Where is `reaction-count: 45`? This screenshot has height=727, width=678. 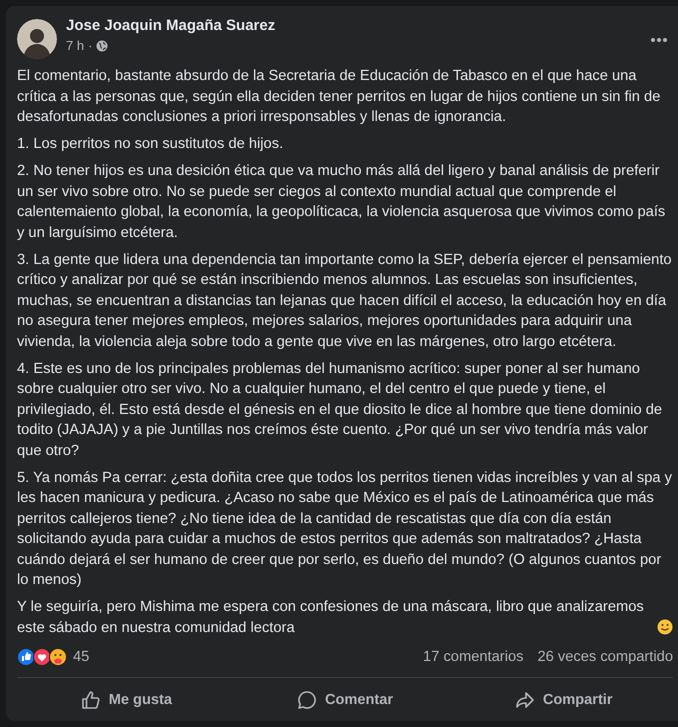 reaction-count: 45 is located at coordinates (81, 656).